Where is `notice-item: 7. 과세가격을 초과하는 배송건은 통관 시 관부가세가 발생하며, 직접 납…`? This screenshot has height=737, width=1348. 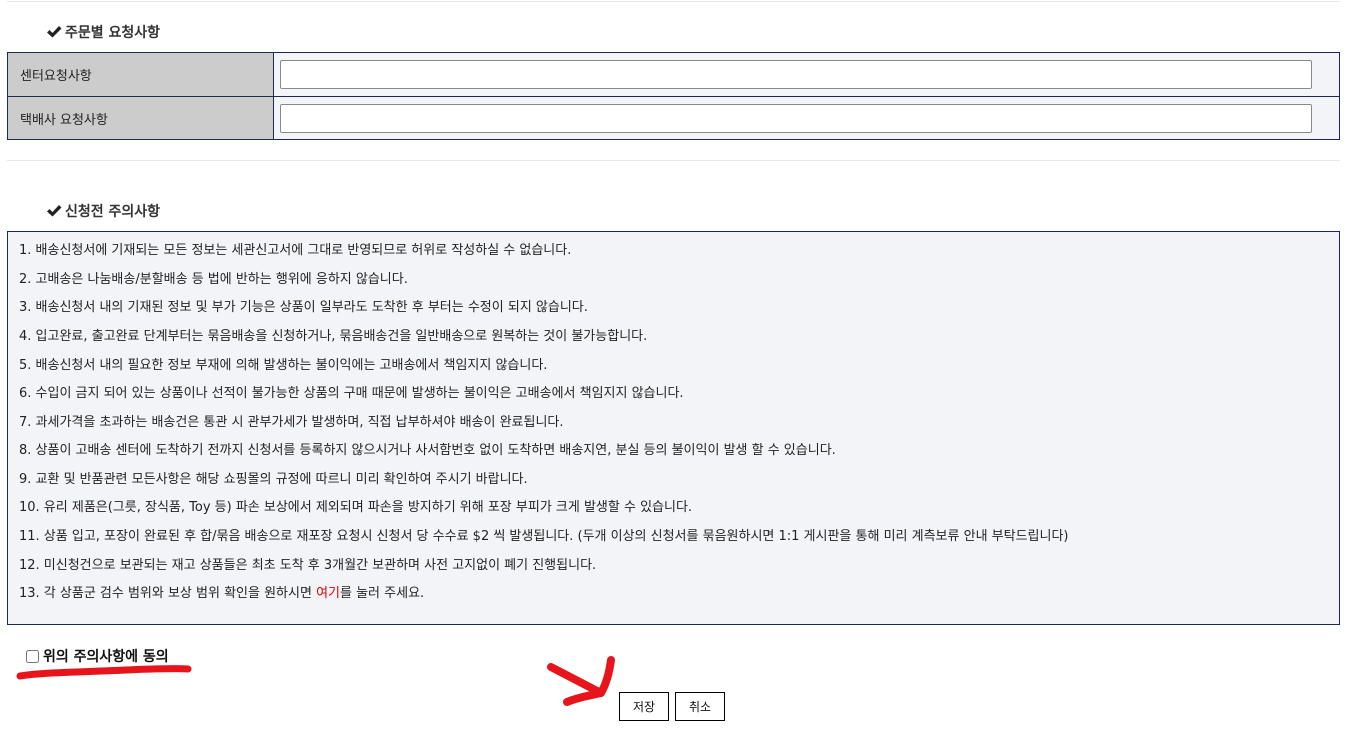
notice-item: 7. 과세가격을 초과하는 배송건은 통관 시 관부가세가 발생하며, 직접 납… is located at coordinates (291, 422).